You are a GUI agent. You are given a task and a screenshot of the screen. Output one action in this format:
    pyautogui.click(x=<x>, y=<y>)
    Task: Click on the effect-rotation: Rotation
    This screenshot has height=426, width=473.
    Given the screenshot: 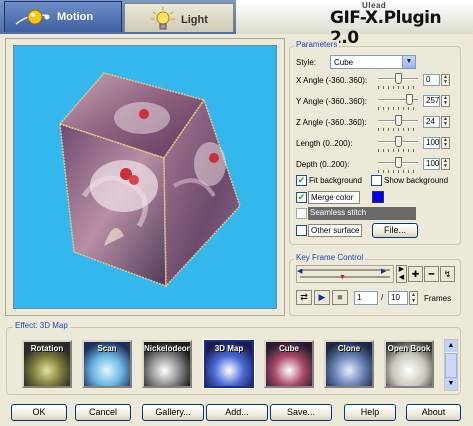 What is the action you would take?
    pyautogui.click(x=47, y=364)
    